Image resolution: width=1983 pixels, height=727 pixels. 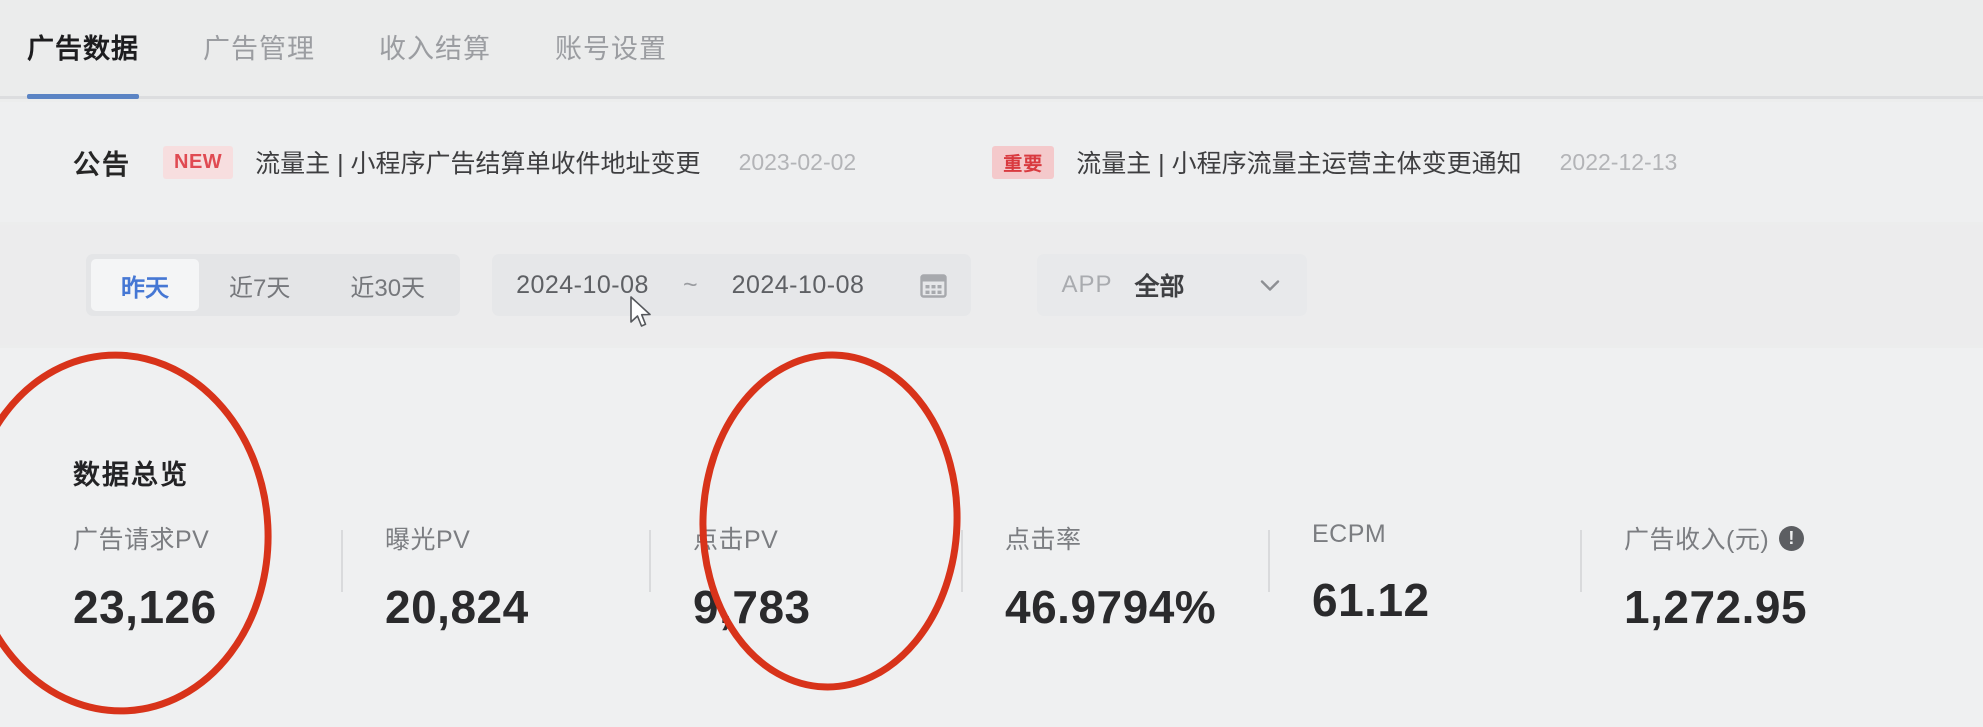 I want to click on date-range-segmented-control: 昨天 近7天 近30天, so click(x=273, y=285).